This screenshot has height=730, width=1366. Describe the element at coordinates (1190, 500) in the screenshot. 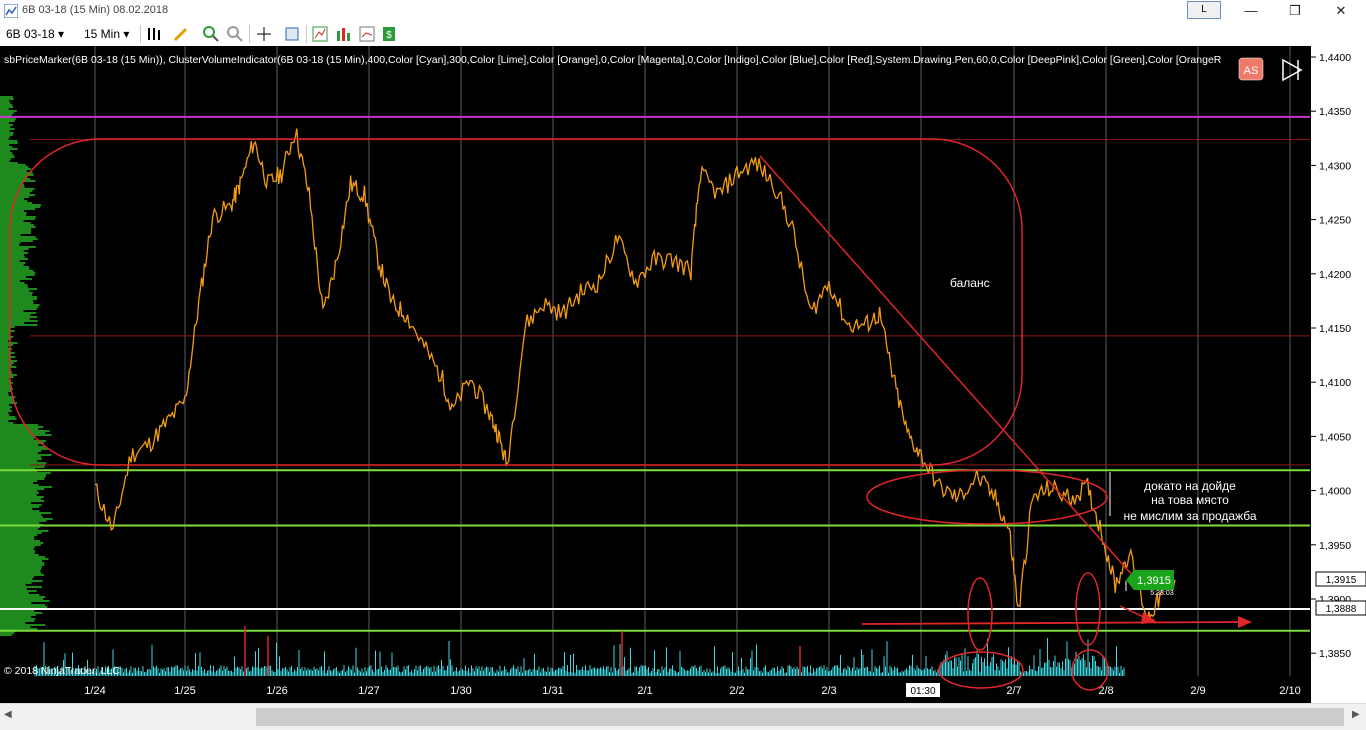

I see `annotation-line-2: на това място` at that location.